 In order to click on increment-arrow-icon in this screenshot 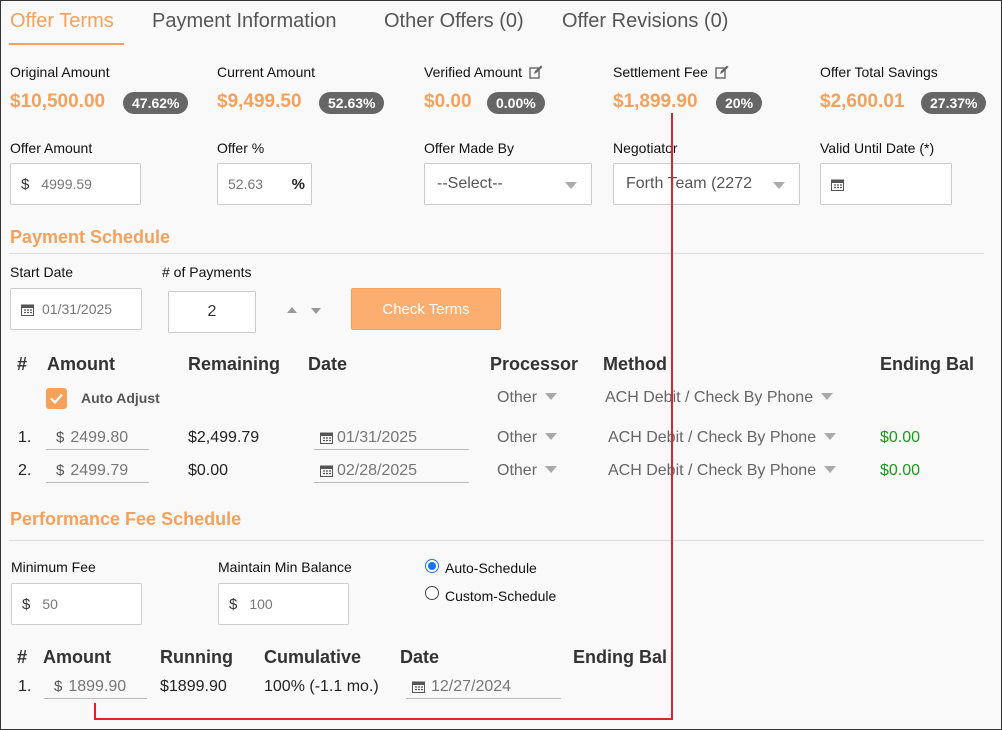, I will do `click(292, 310)`.